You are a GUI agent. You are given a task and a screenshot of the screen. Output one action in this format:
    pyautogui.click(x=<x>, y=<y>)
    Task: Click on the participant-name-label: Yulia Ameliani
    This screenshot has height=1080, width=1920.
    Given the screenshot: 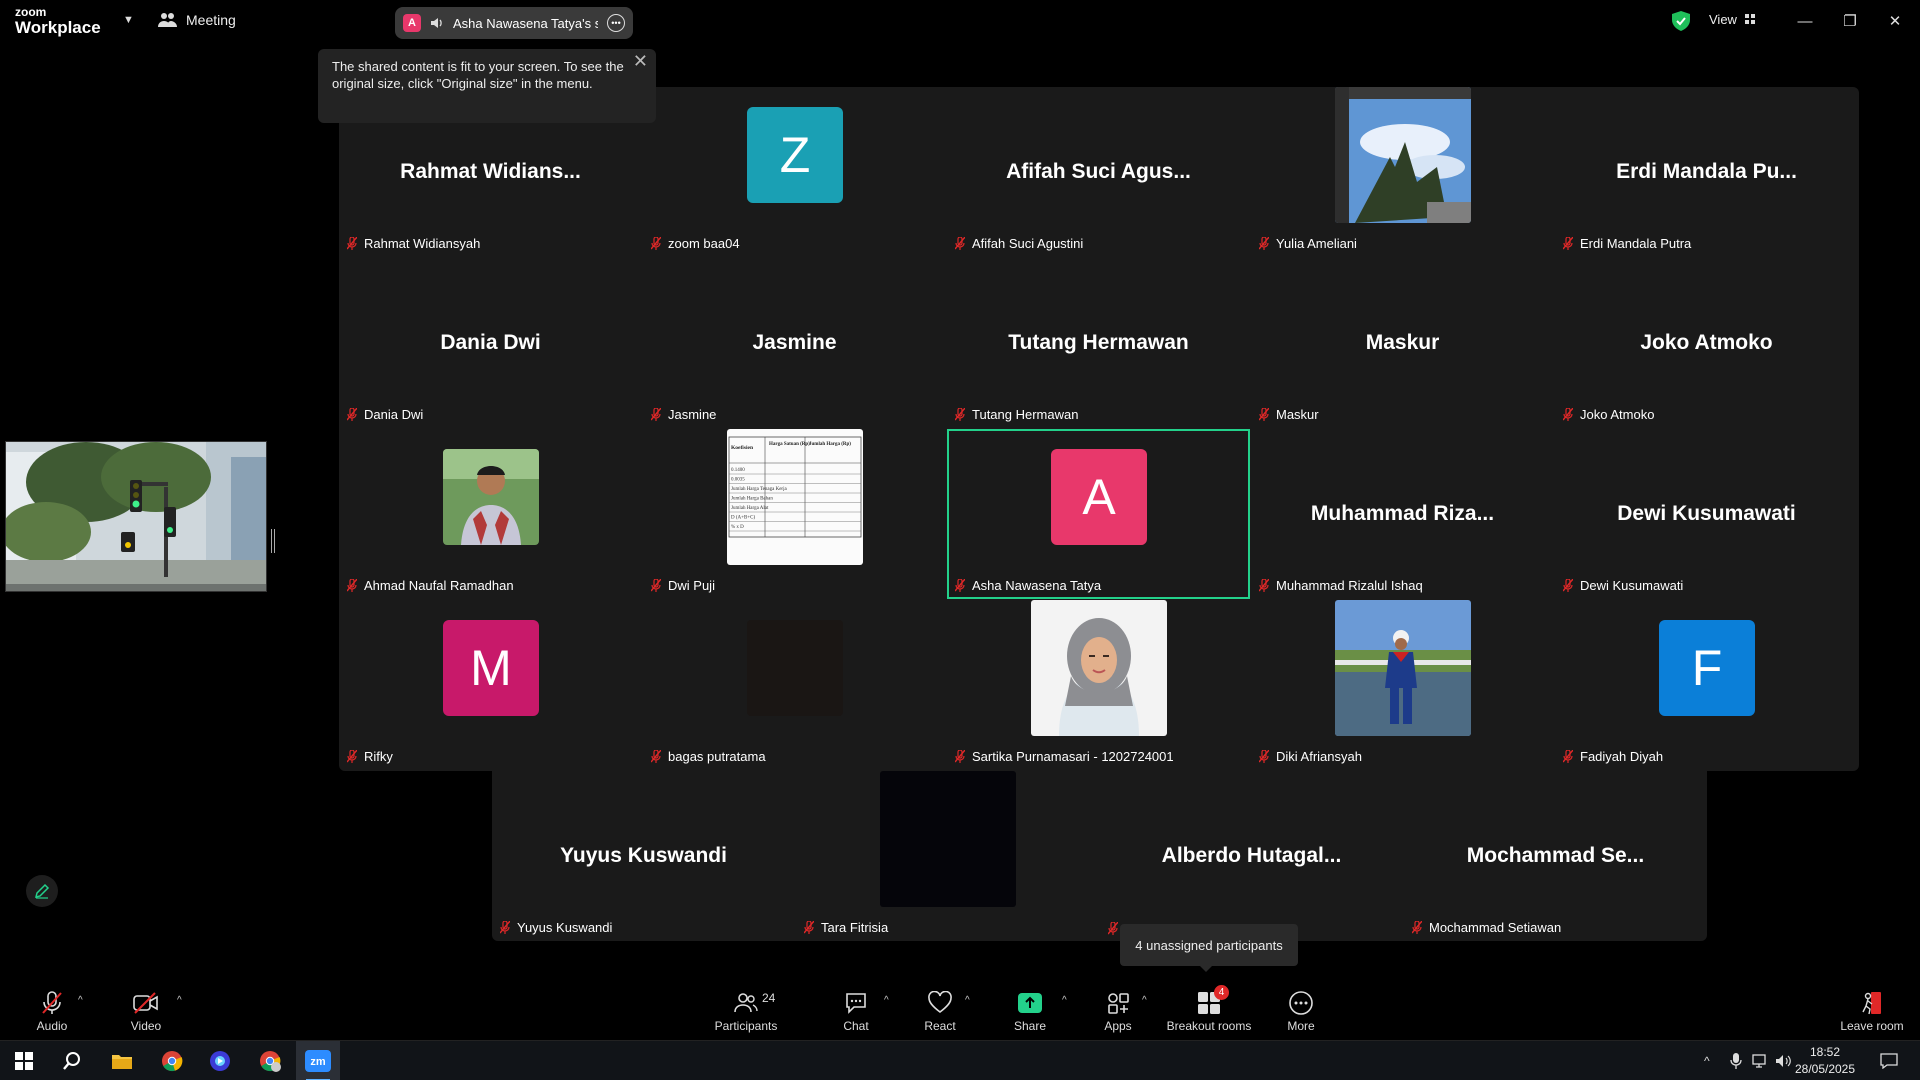 What is the action you would take?
    pyautogui.click(x=1308, y=243)
    